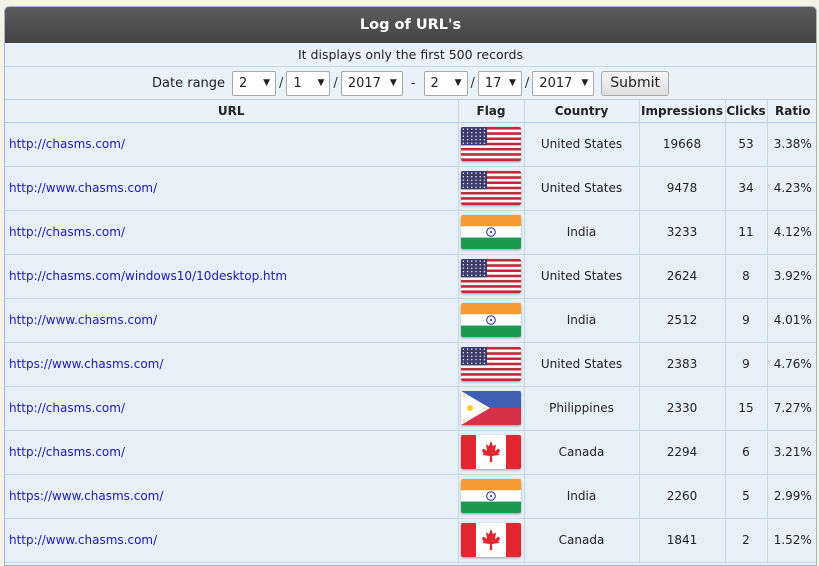 This screenshot has width=819, height=566. Describe the element at coordinates (410, 55) in the screenshot. I see `records-notice: It displays only the first 500 records` at that location.